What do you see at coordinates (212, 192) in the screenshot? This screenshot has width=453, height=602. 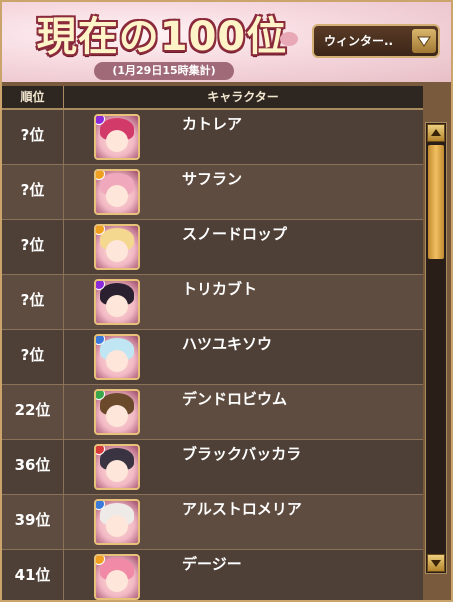 I see `table-row: ?位 サフラン` at bounding box center [212, 192].